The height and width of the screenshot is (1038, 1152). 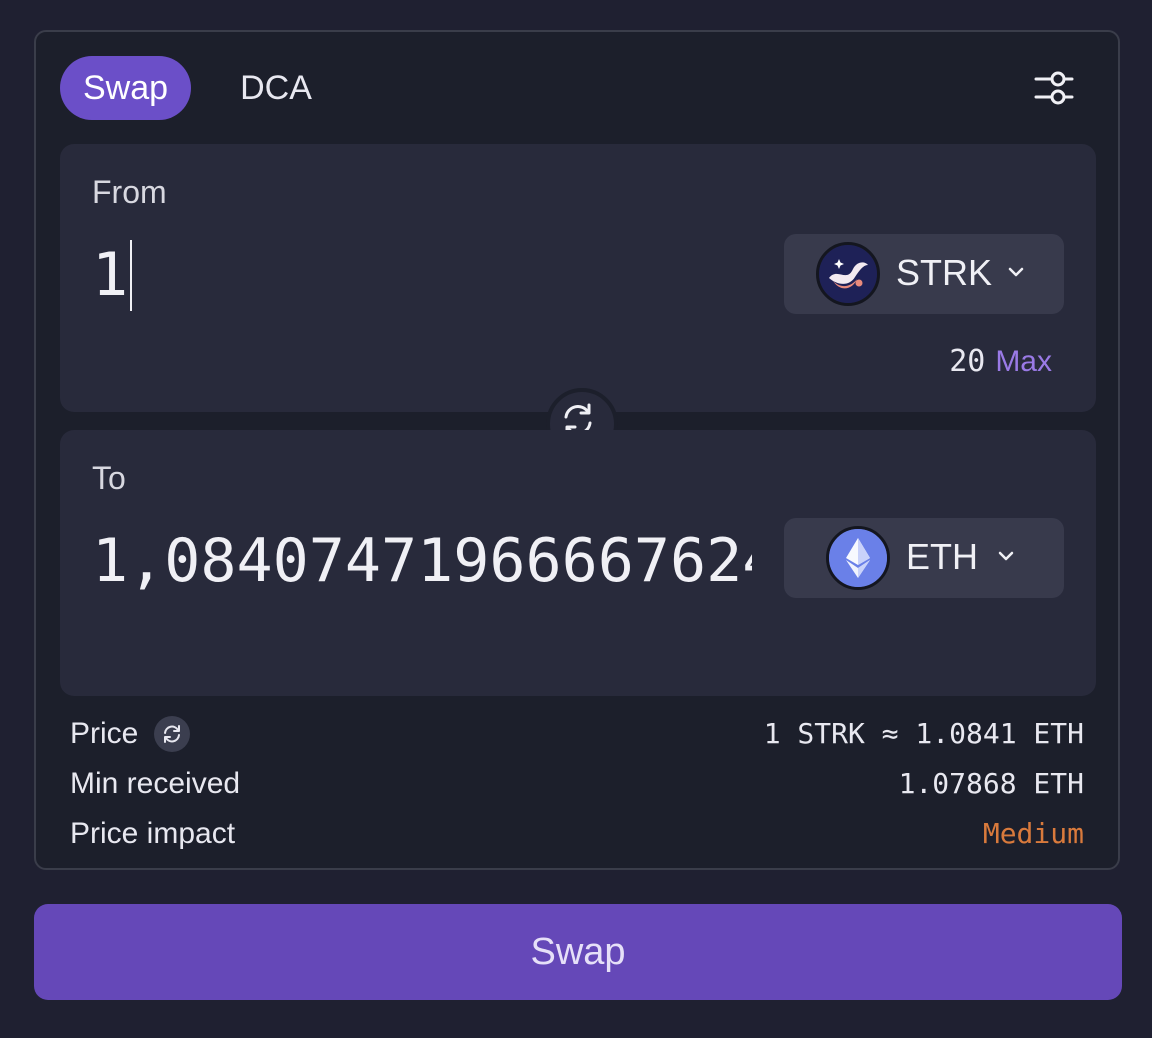 What do you see at coordinates (125, 88) in the screenshot?
I see `tab-swap: Swap` at bounding box center [125, 88].